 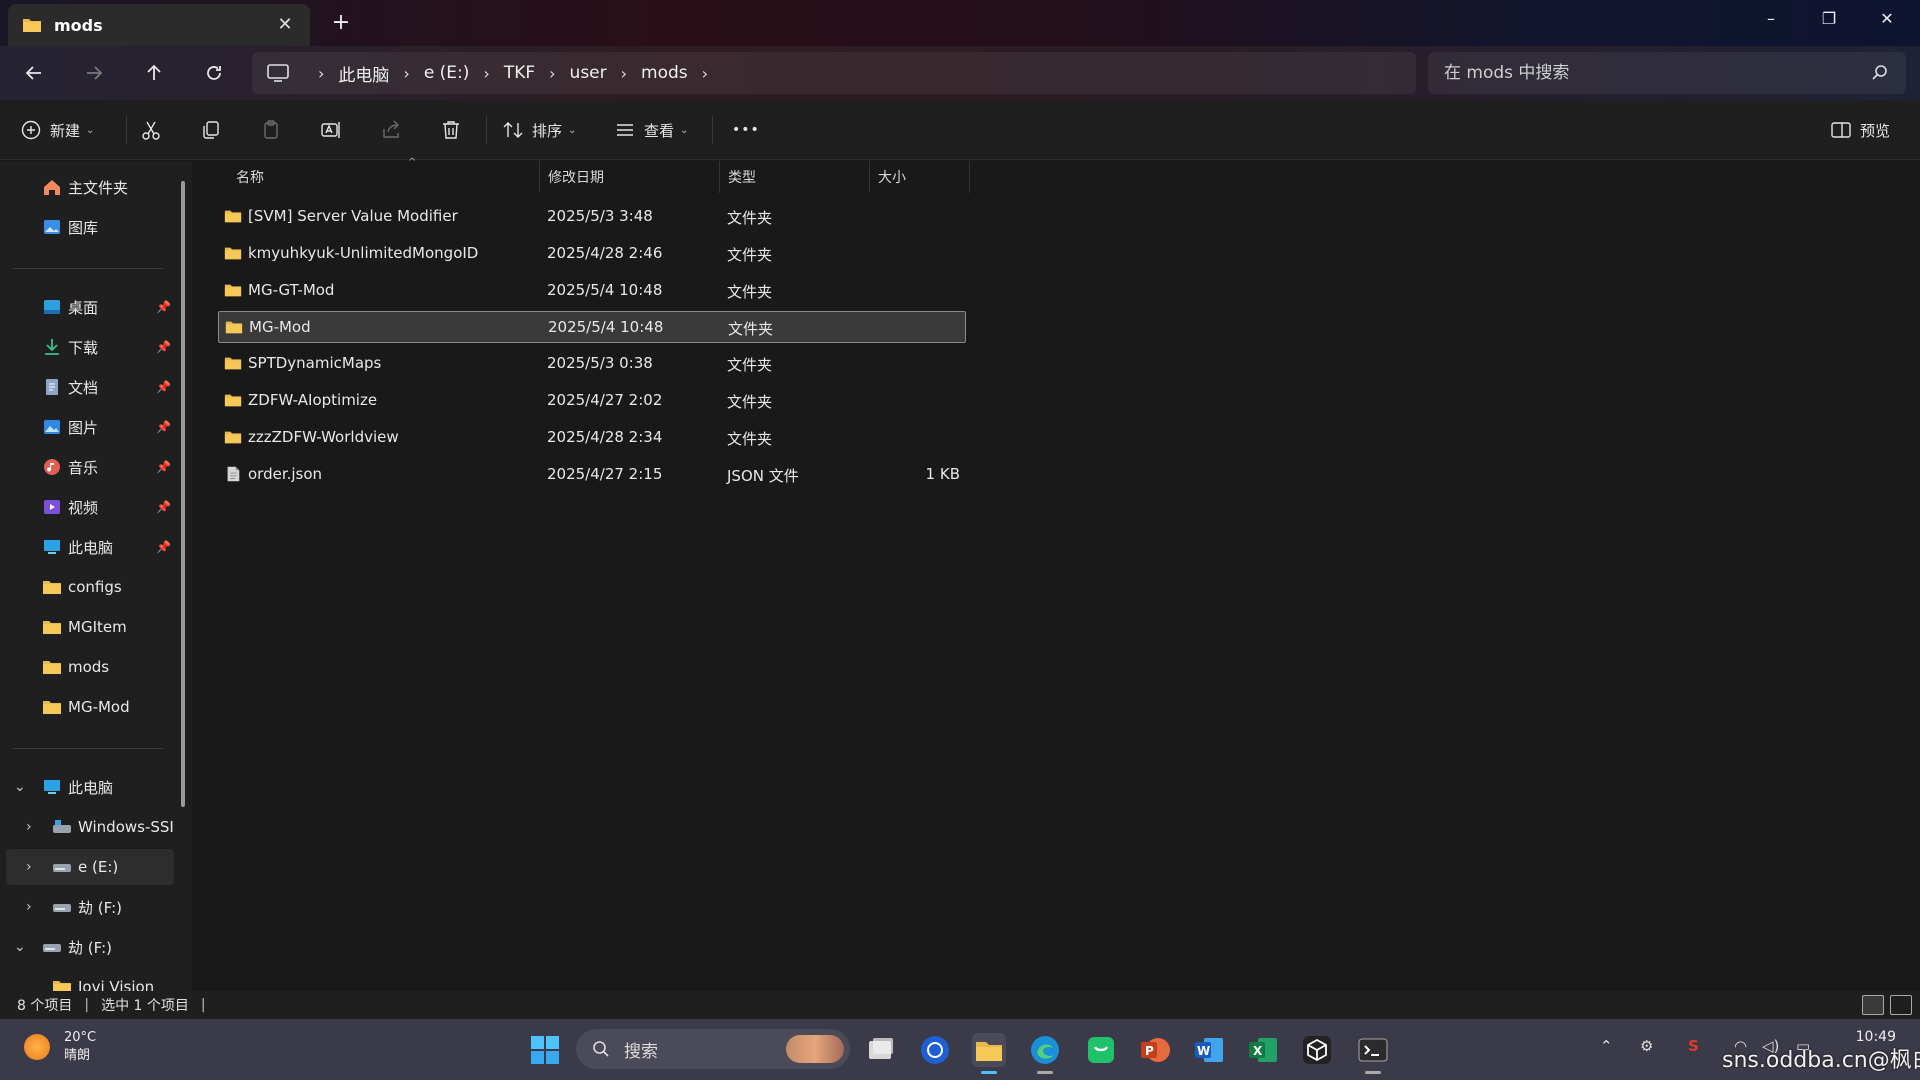 What do you see at coordinates (1901, 1005) in the screenshot?
I see `tiles-view-icon` at bounding box center [1901, 1005].